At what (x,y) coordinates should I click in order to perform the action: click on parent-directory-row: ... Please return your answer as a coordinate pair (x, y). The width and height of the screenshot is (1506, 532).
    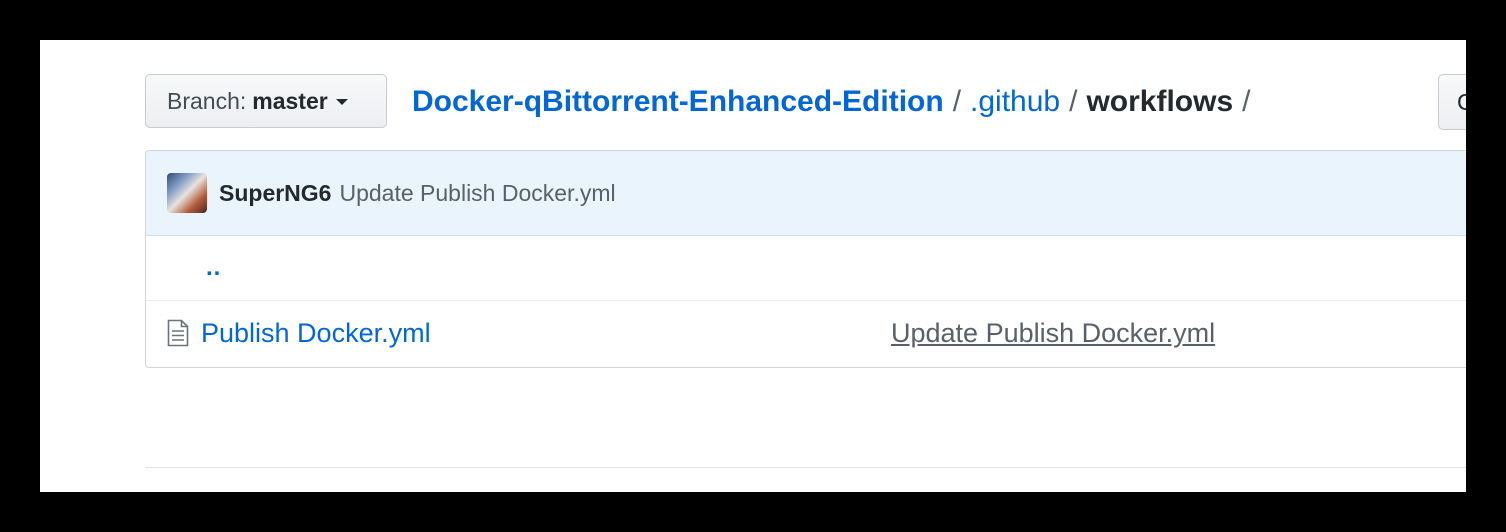
    Looking at the image, I should click on (806, 268).